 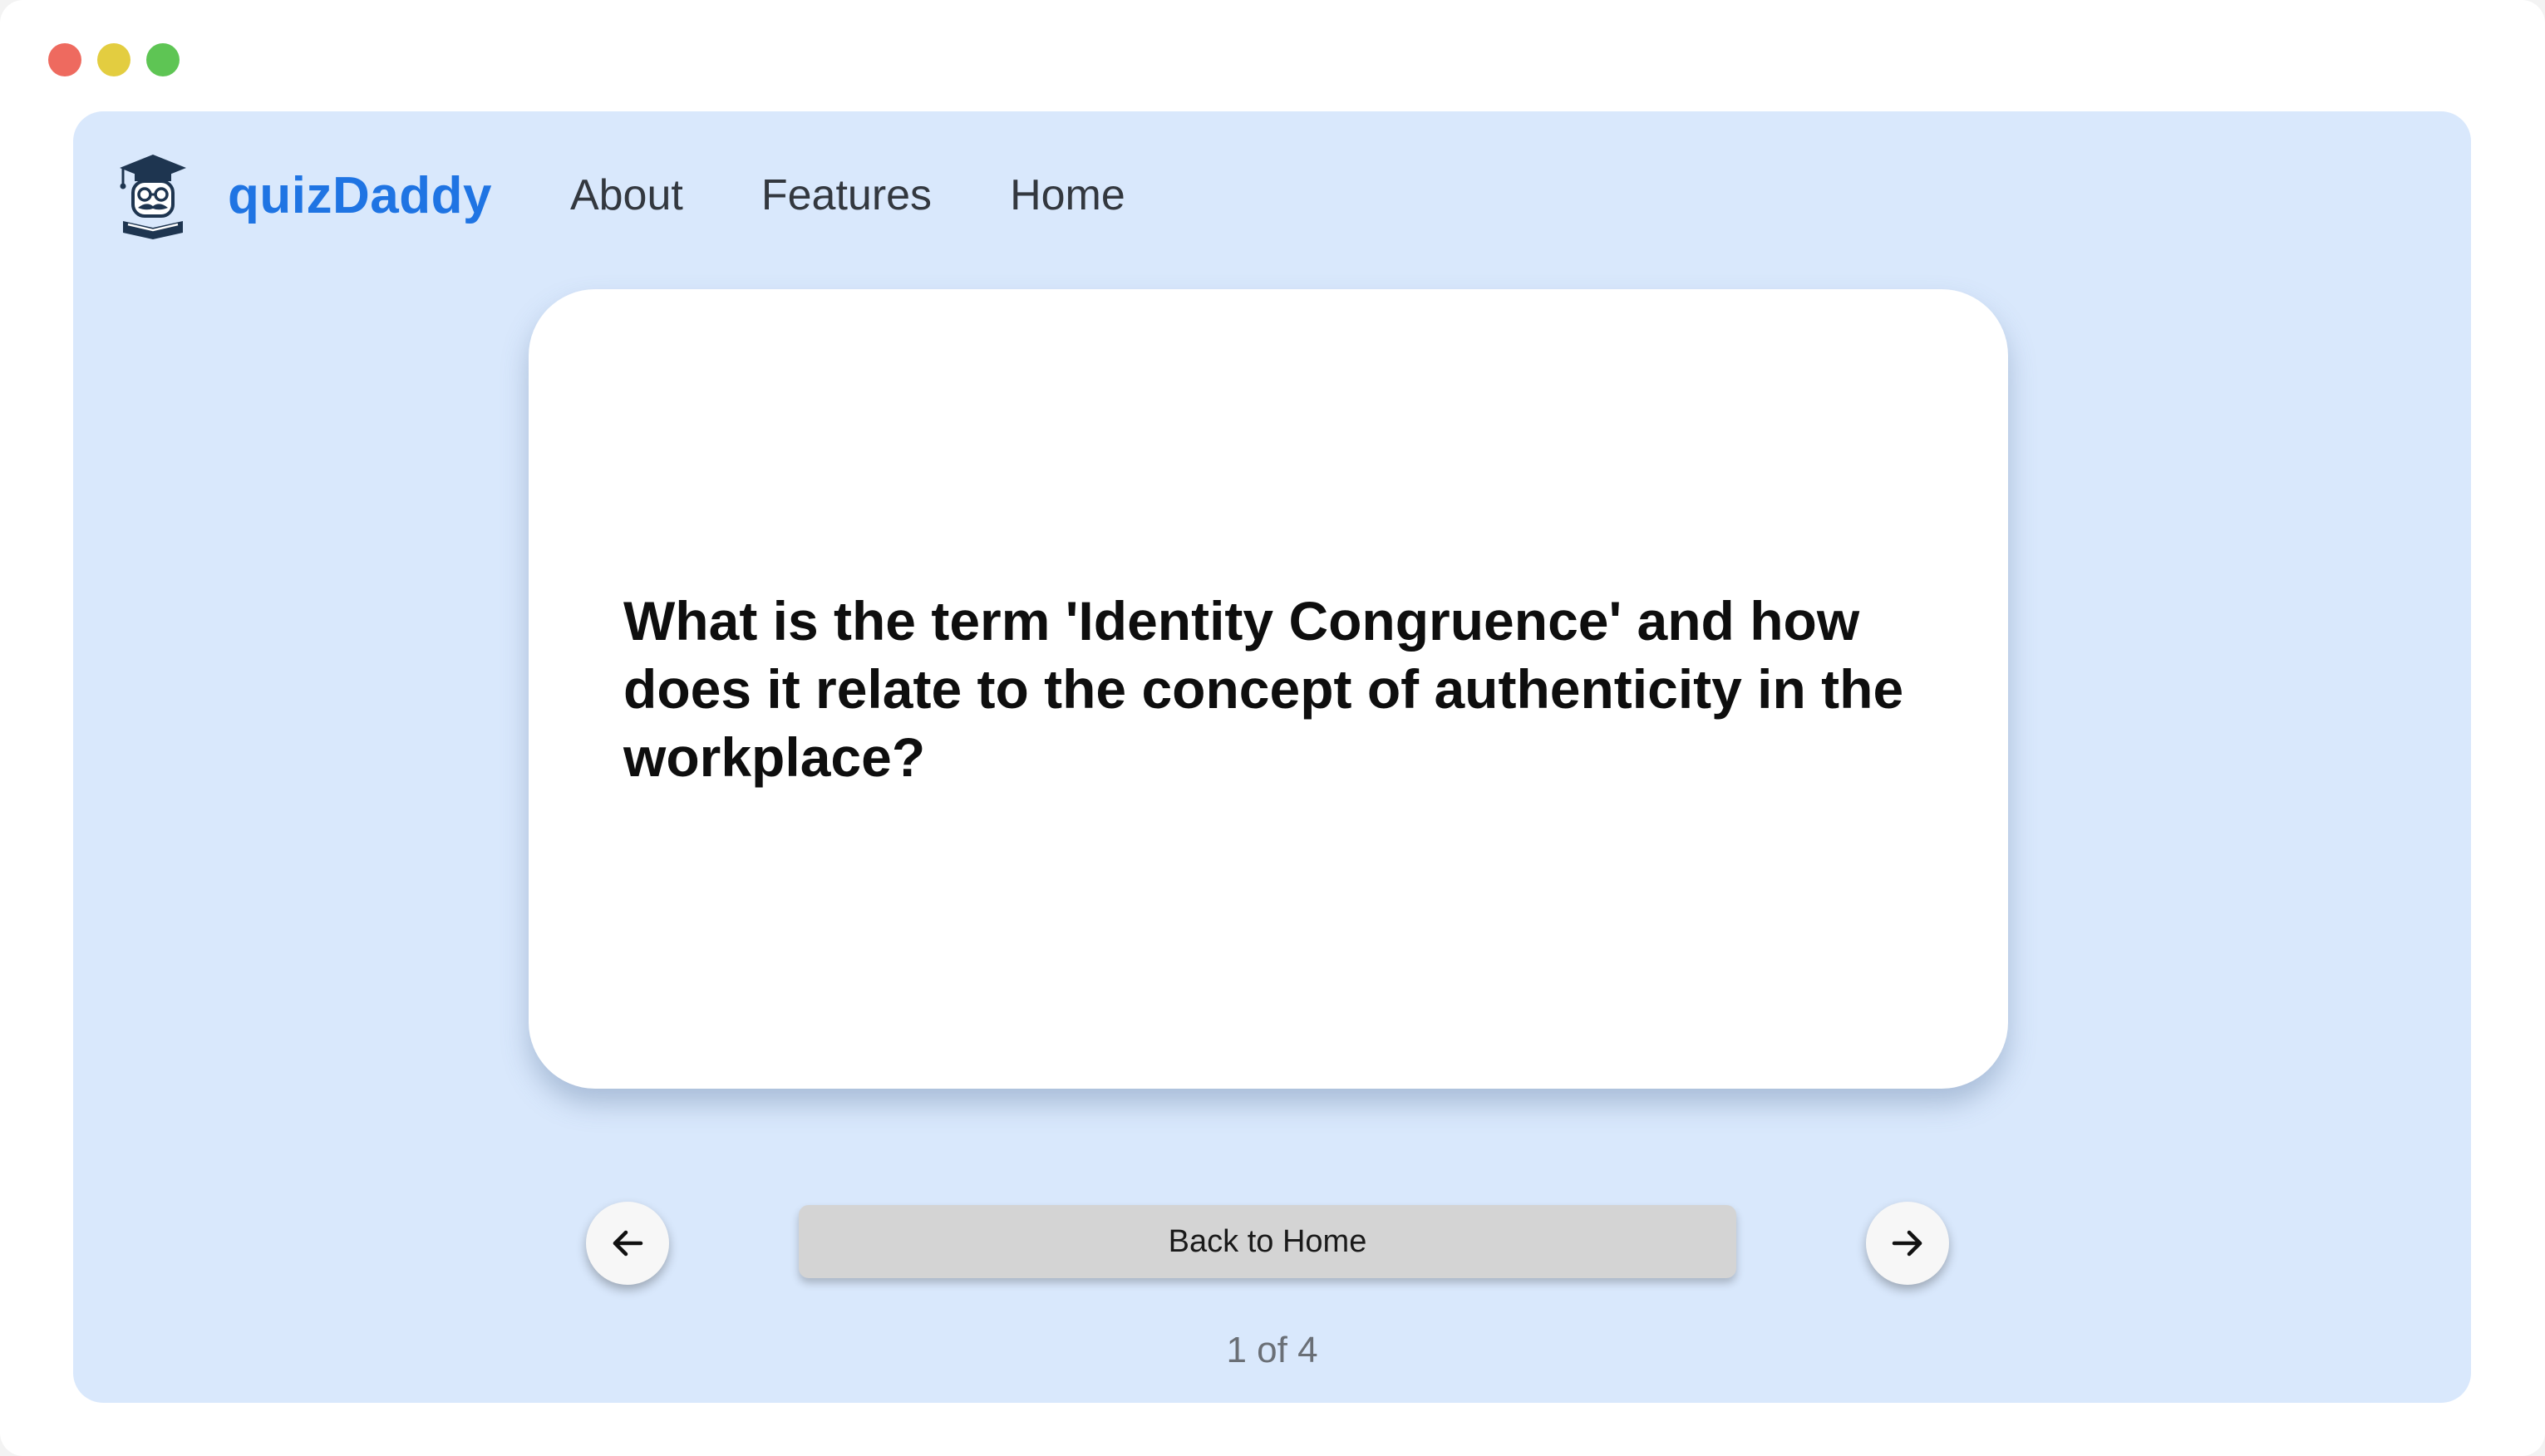 I want to click on minimize-window-button, so click(x=113, y=59).